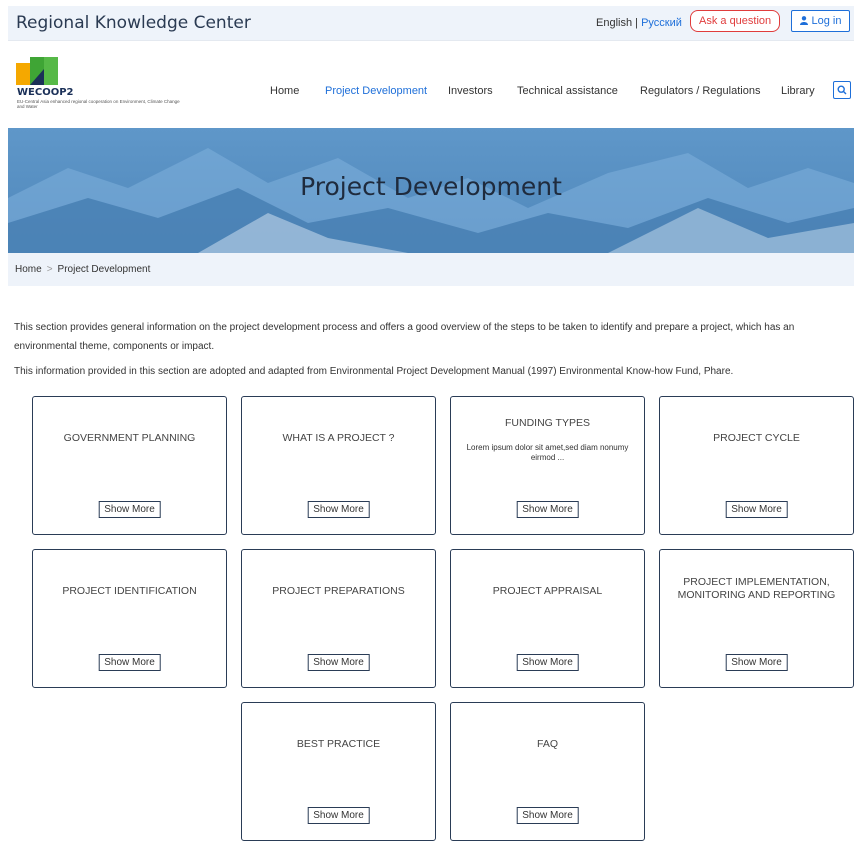 Image resolution: width=854 pixels, height=841 pixels. What do you see at coordinates (129, 465) in the screenshot?
I see `card-government-planning: GOVERNMENT PLANNING Show More` at bounding box center [129, 465].